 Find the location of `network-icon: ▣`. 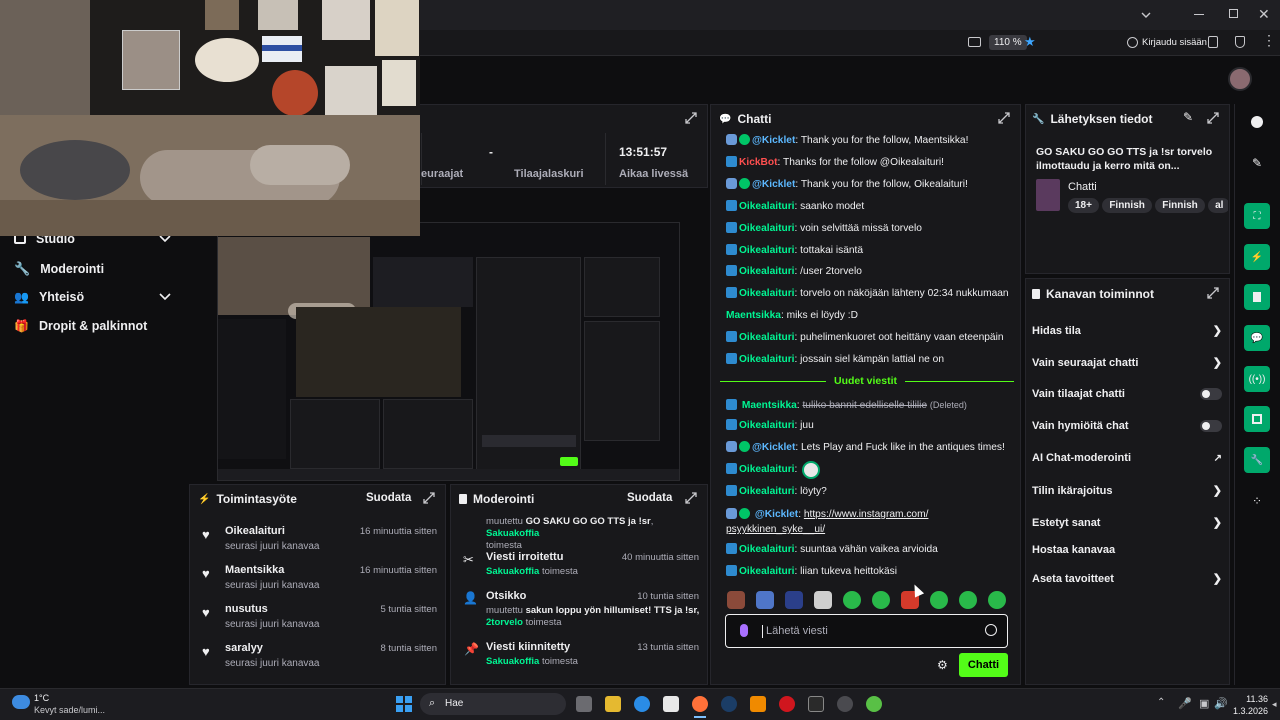

network-icon: ▣ is located at coordinates (1204, 703).